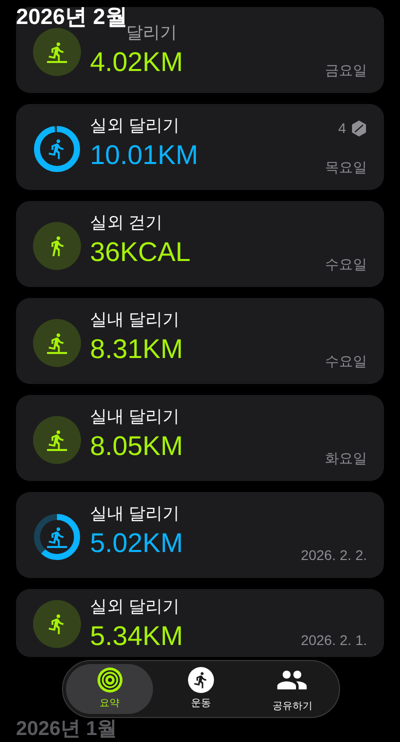  What do you see at coordinates (200, 623) in the screenshot?
I see `workout-card: 실외 달리기 5.34KM 2026. 2. 1.` at bounding box center [200, 623].